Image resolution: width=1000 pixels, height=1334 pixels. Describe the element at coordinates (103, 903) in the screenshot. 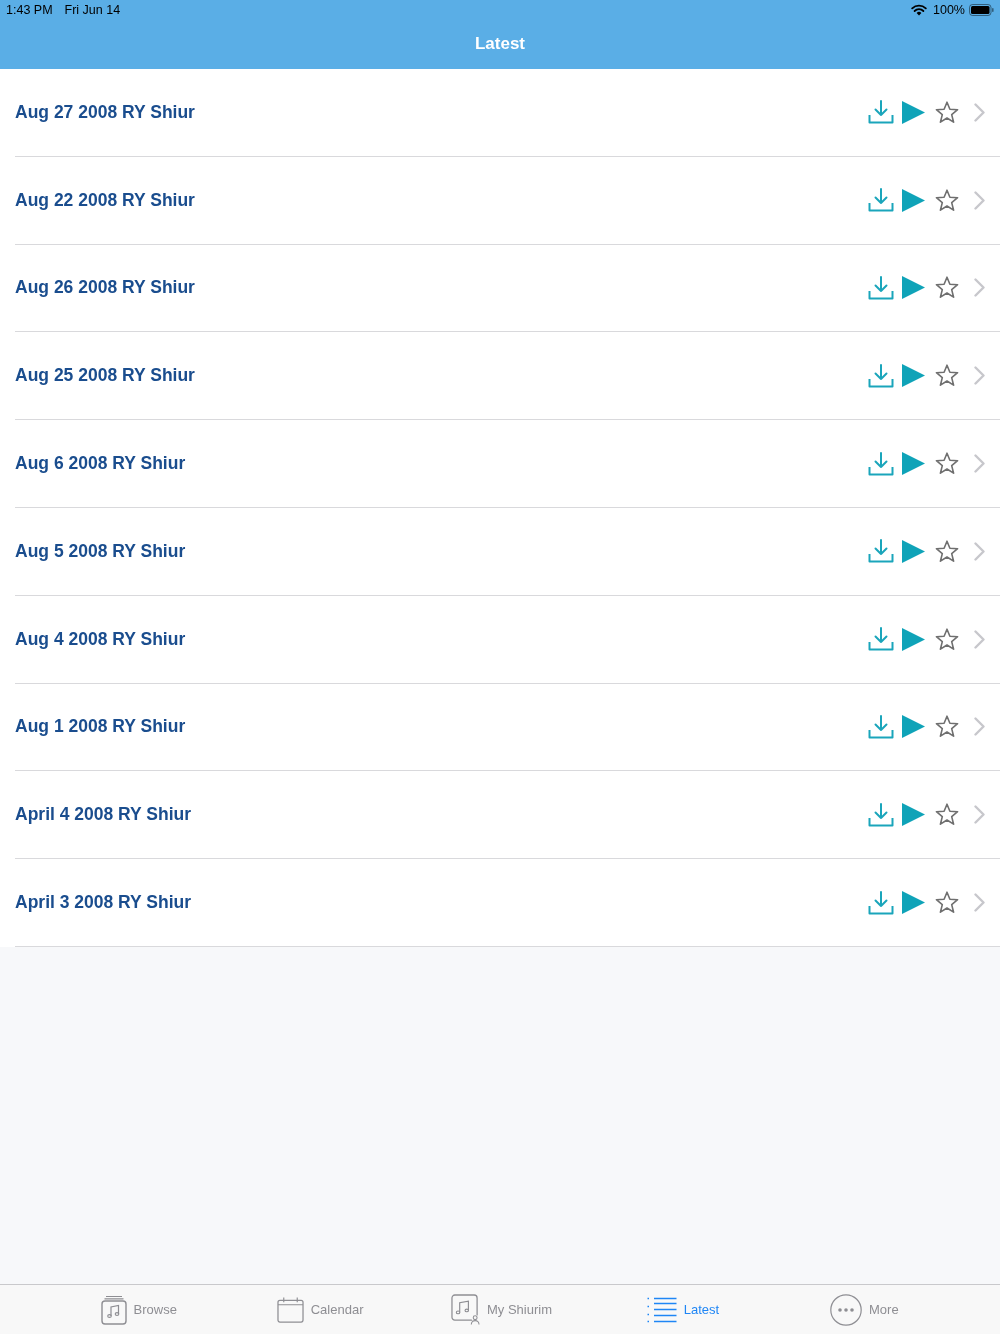

I see `row-title: April 3 2008 RY Shiur` at that location.